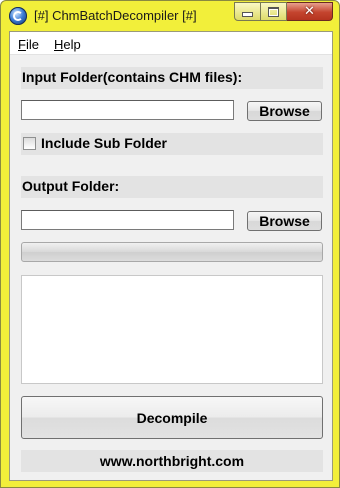 The image size is (340, 488). I want to click on minimize-button, so click(247, 11).